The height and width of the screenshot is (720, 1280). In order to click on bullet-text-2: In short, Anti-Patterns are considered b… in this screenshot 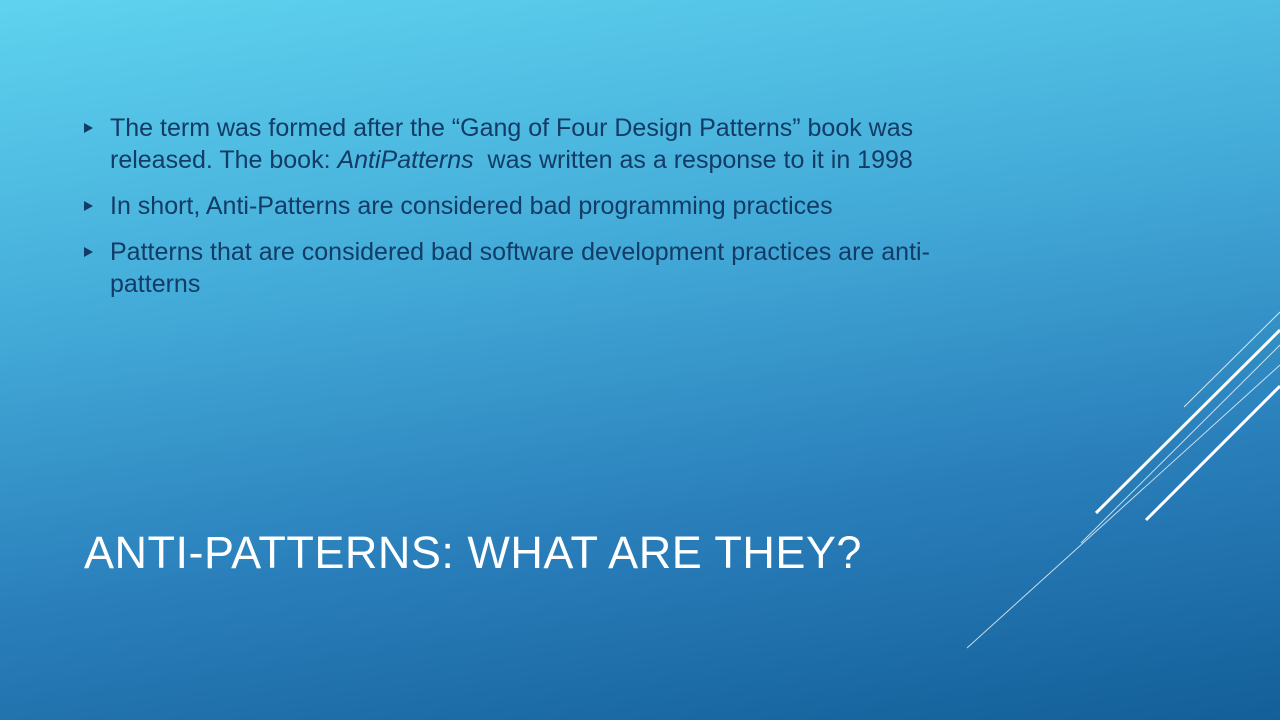, I will do `click(471, 206)`.